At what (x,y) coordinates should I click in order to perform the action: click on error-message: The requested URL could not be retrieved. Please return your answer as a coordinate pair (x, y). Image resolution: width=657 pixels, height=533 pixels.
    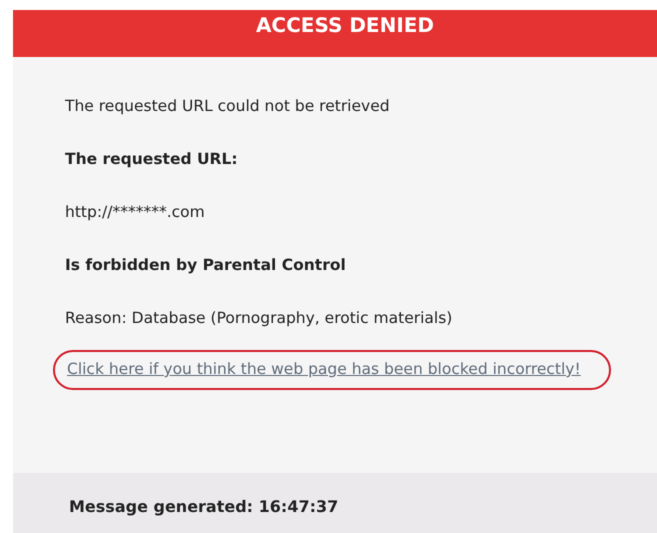
    Looking at the image, I should click on (228, 106).